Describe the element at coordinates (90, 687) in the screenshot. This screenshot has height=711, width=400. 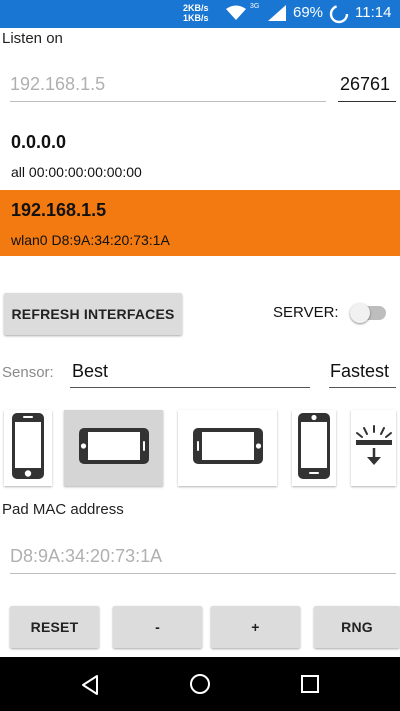
I see `back-icon` at that location.